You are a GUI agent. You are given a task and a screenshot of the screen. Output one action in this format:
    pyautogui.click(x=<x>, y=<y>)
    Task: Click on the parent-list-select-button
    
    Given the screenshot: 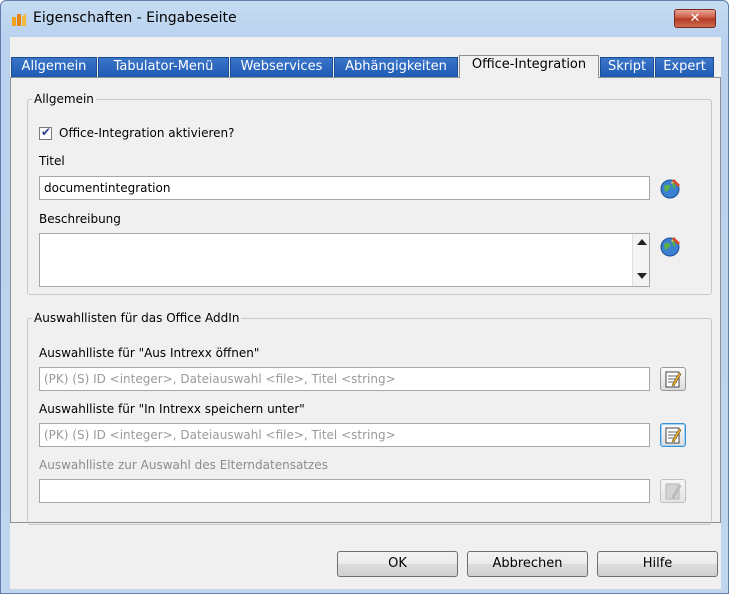 What is the action you would take?
    pyautogui.click(x=673, y=491)
    